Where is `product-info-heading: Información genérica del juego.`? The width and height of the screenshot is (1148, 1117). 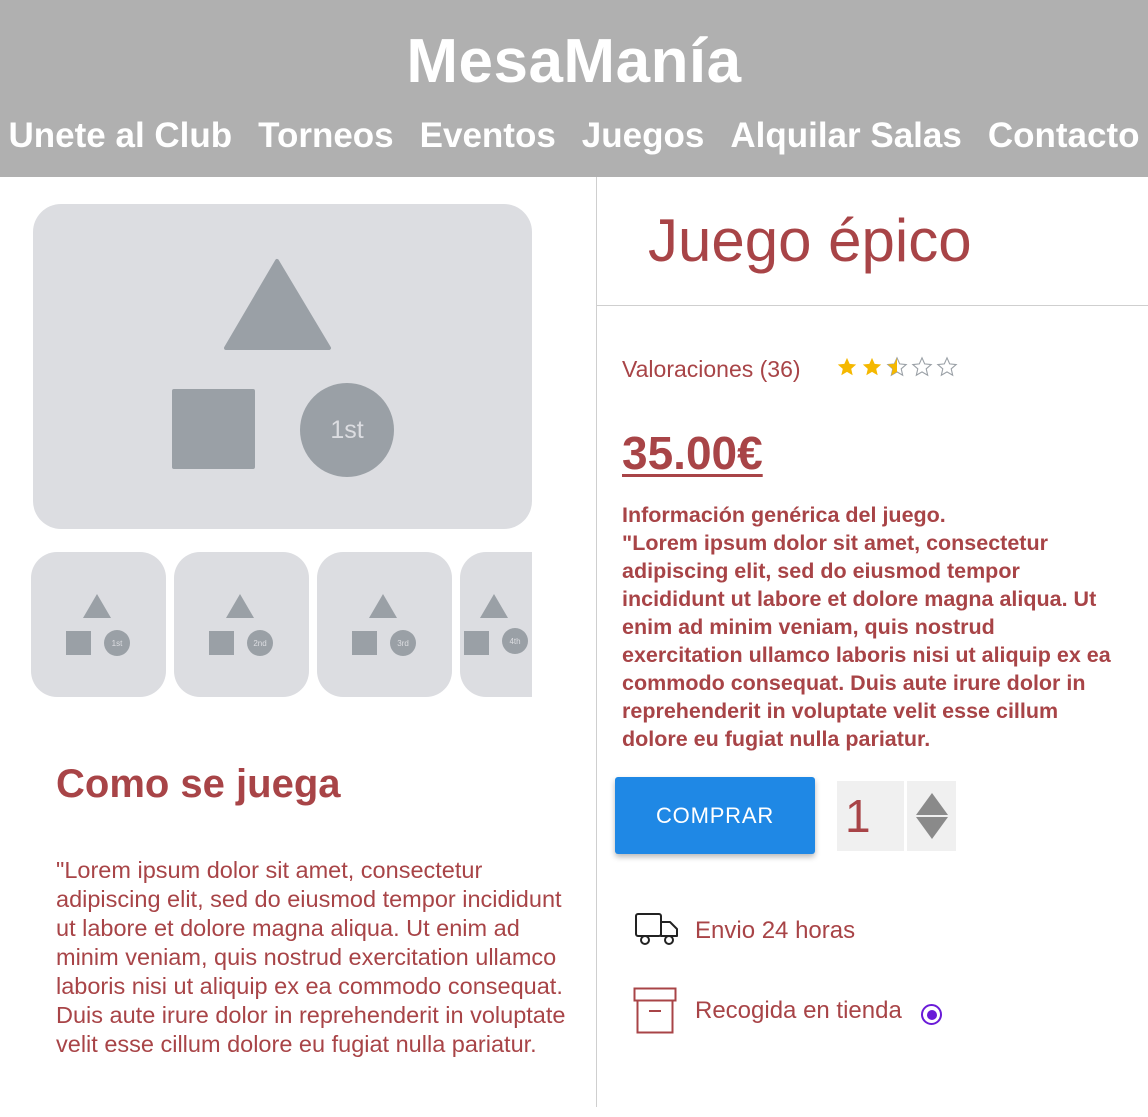
product-info-heading: Información genérica del juego. is located at coordinates (784, 515).